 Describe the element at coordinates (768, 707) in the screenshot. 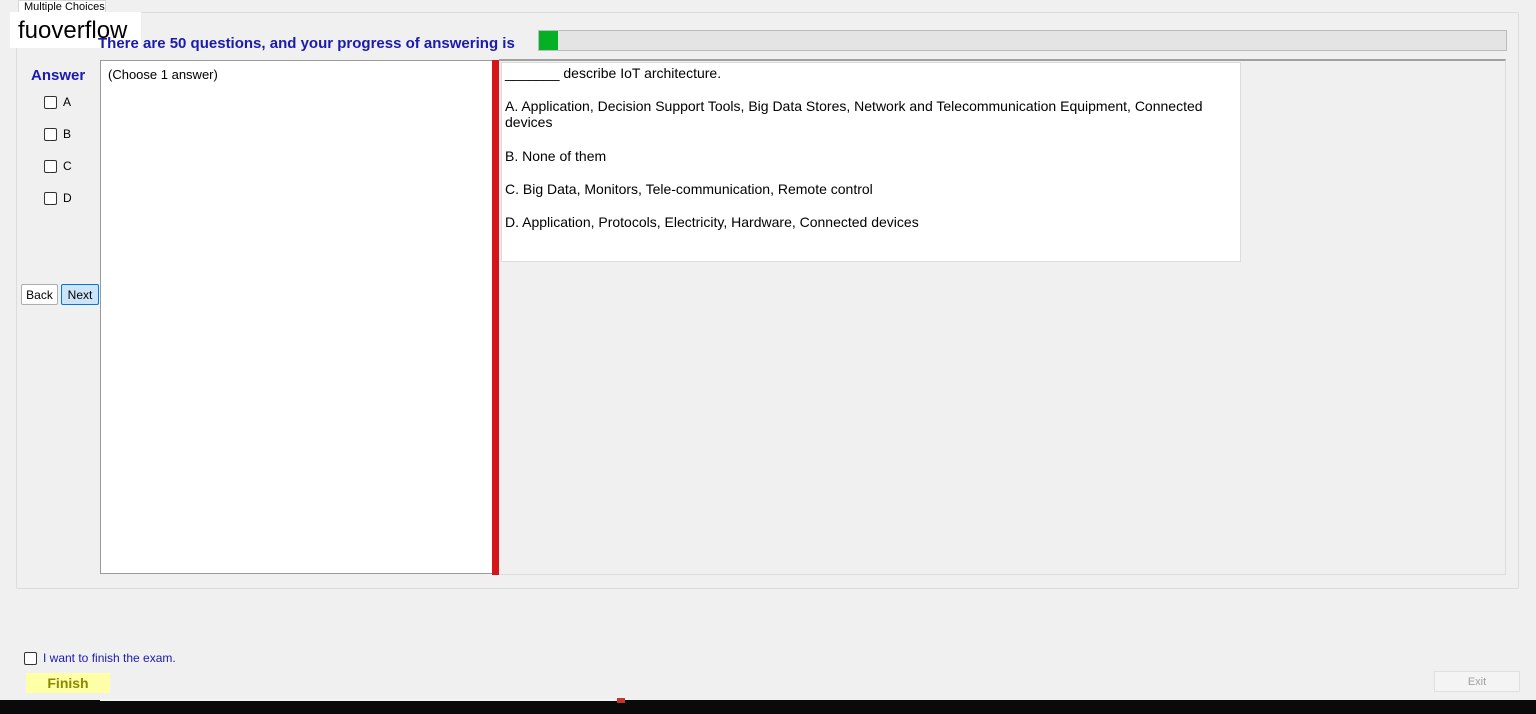

I see `taskbar` at that location.